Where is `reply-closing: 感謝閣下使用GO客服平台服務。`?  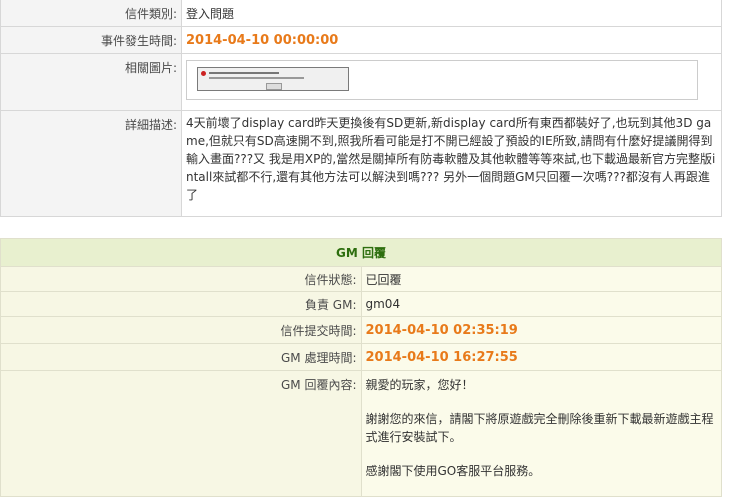
reply-closing: 感謝閣下使用GO客服平台服務。 is located at coordinates (453, 471).